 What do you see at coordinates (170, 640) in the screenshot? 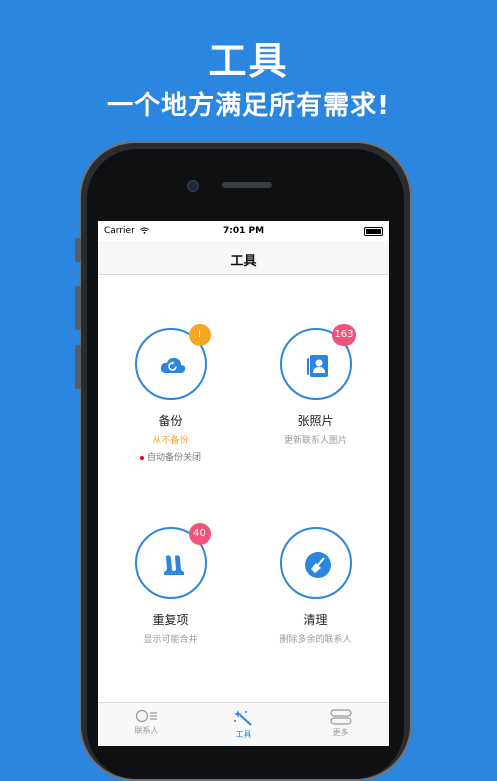
I see `duplicates-status: 显示可能合并` at bounding box center [170, 640].